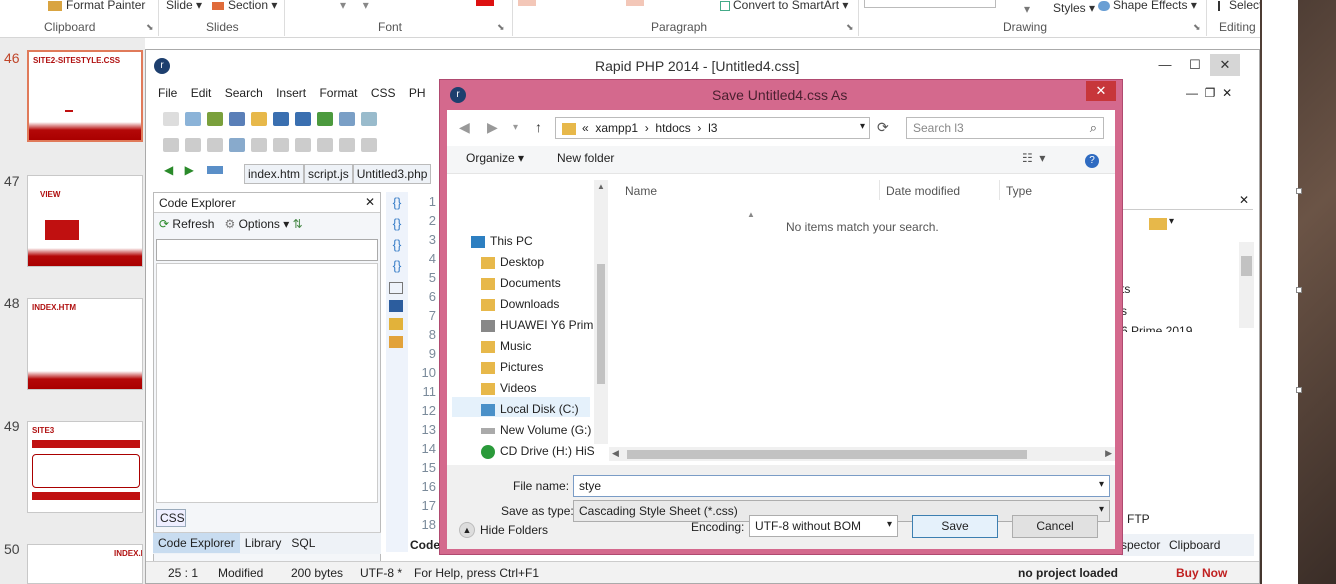  Describe the element at coordinates (263, 543) in the screenshot. I see `tab-library: Library` at that location.